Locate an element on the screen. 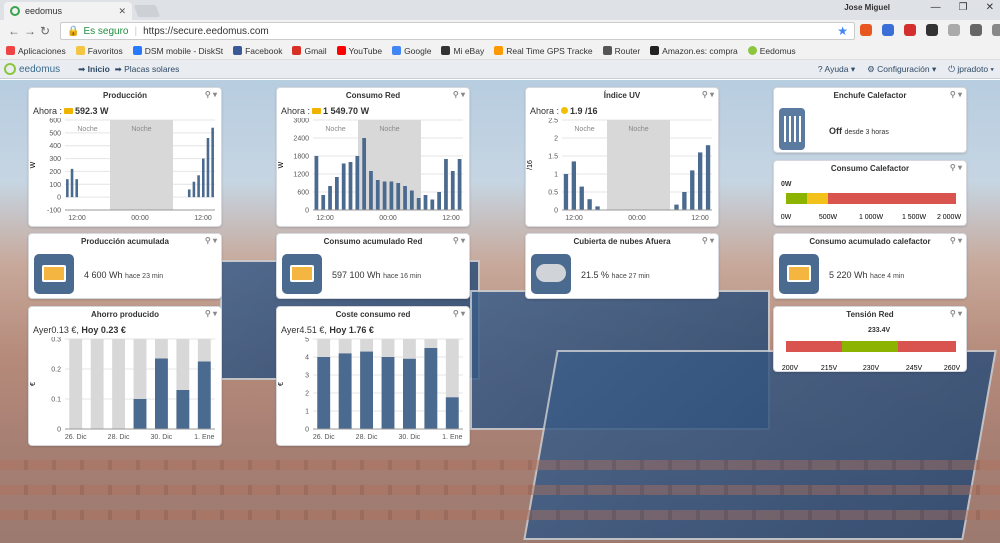  heater-icon is located at coordinates (792, 129).